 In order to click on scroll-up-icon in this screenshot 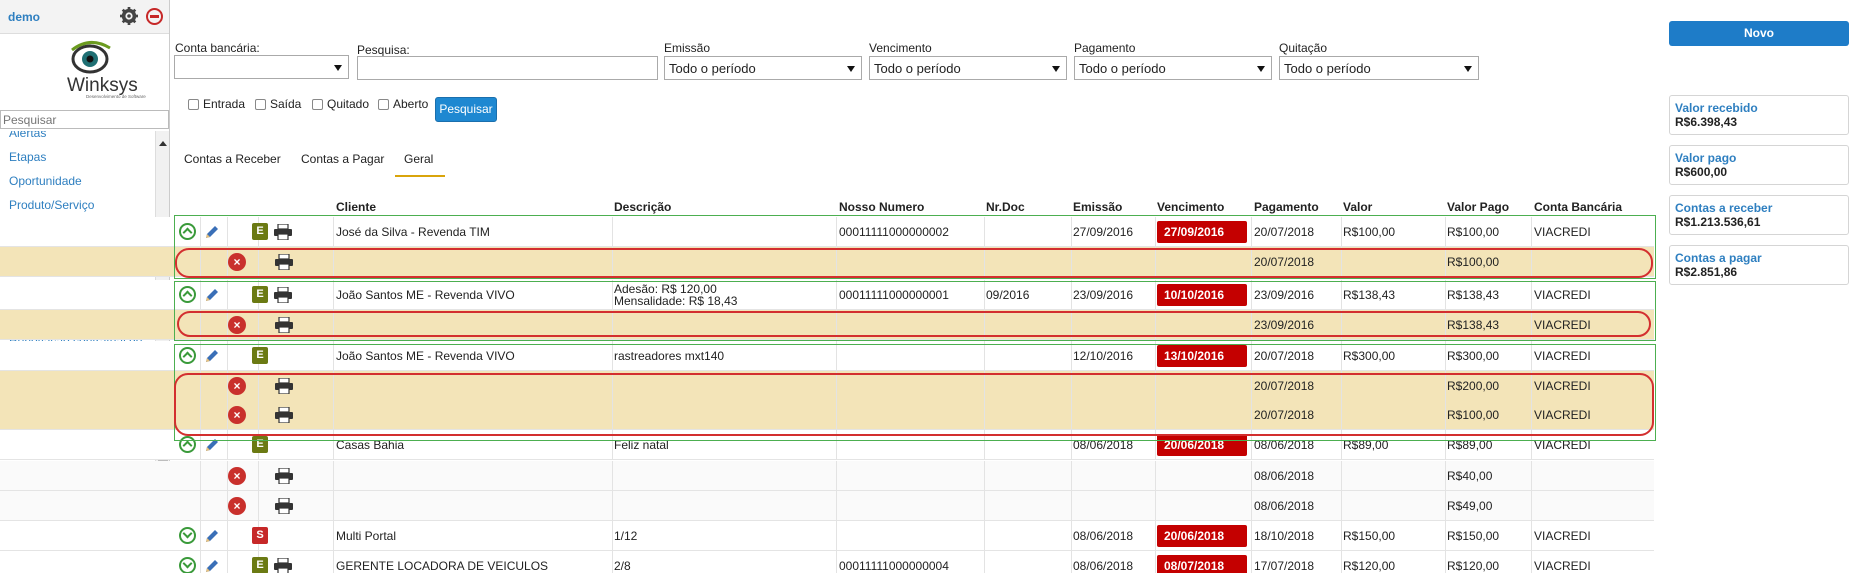, I will do `click(163, 143)`.